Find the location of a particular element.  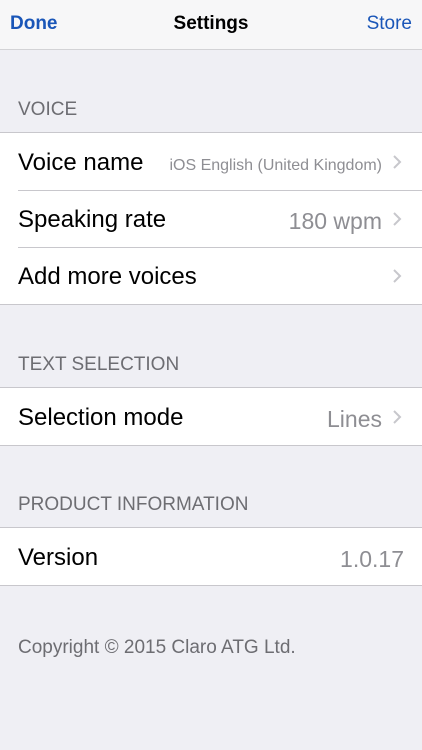

store-button: Store is located at coordinates (389, 24).